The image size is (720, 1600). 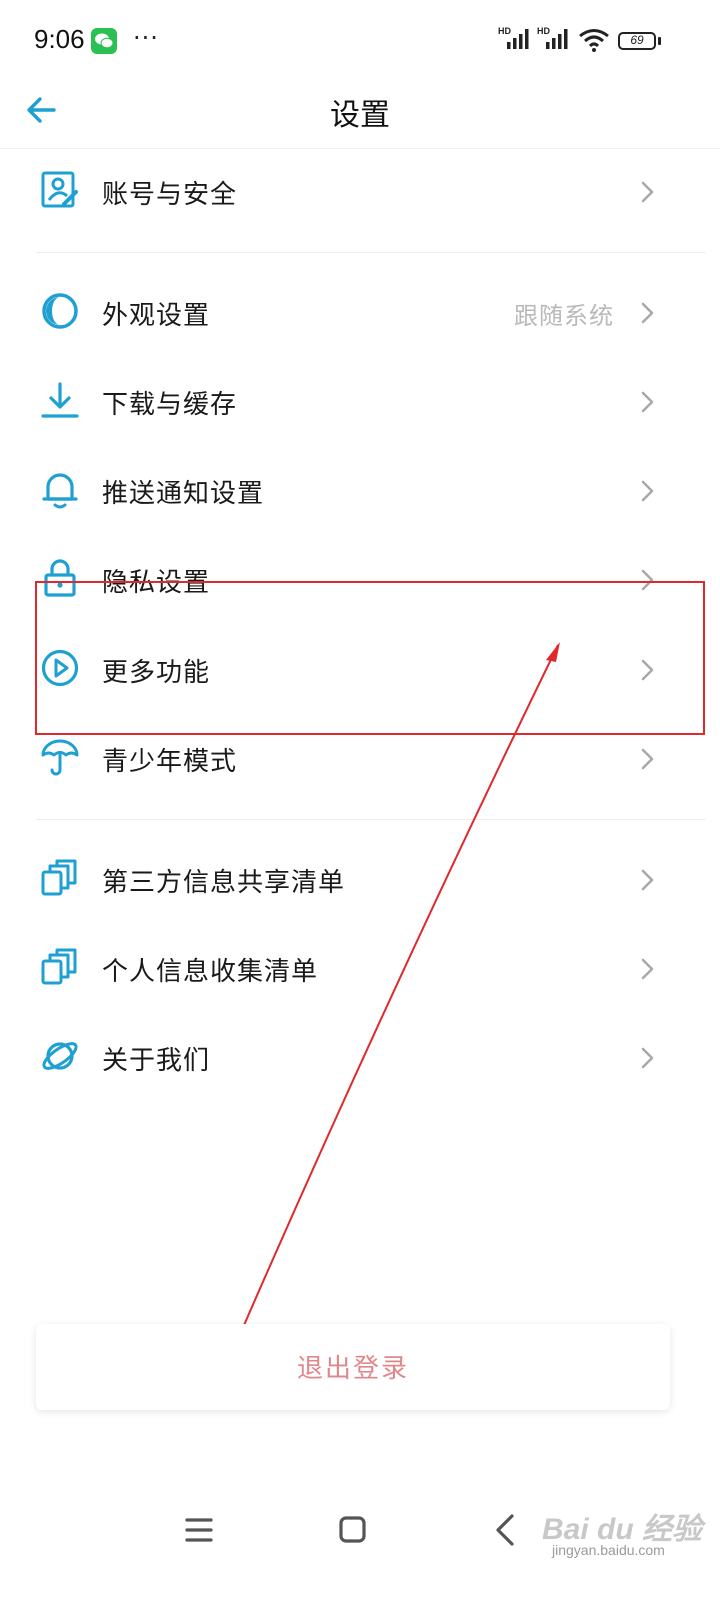 I want to click on settings-item-personal-info-collection: 个人信息收集清单, so click(x=360, y=970).